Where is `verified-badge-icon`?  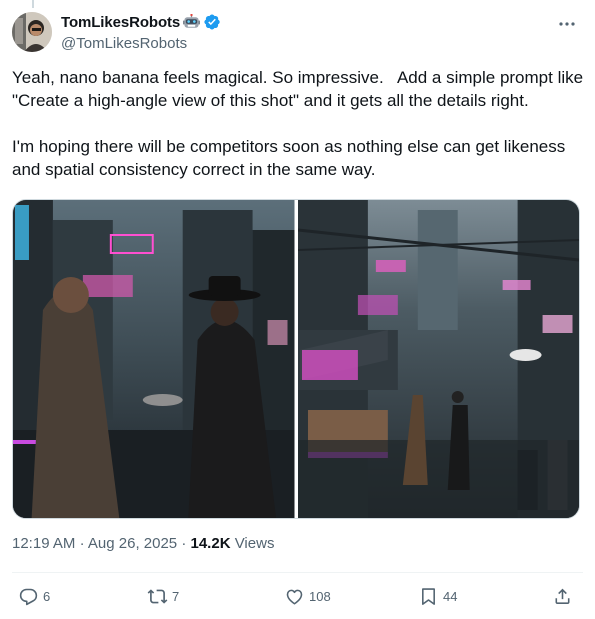
verified-badge-icon is located at coordinates (212, 22).